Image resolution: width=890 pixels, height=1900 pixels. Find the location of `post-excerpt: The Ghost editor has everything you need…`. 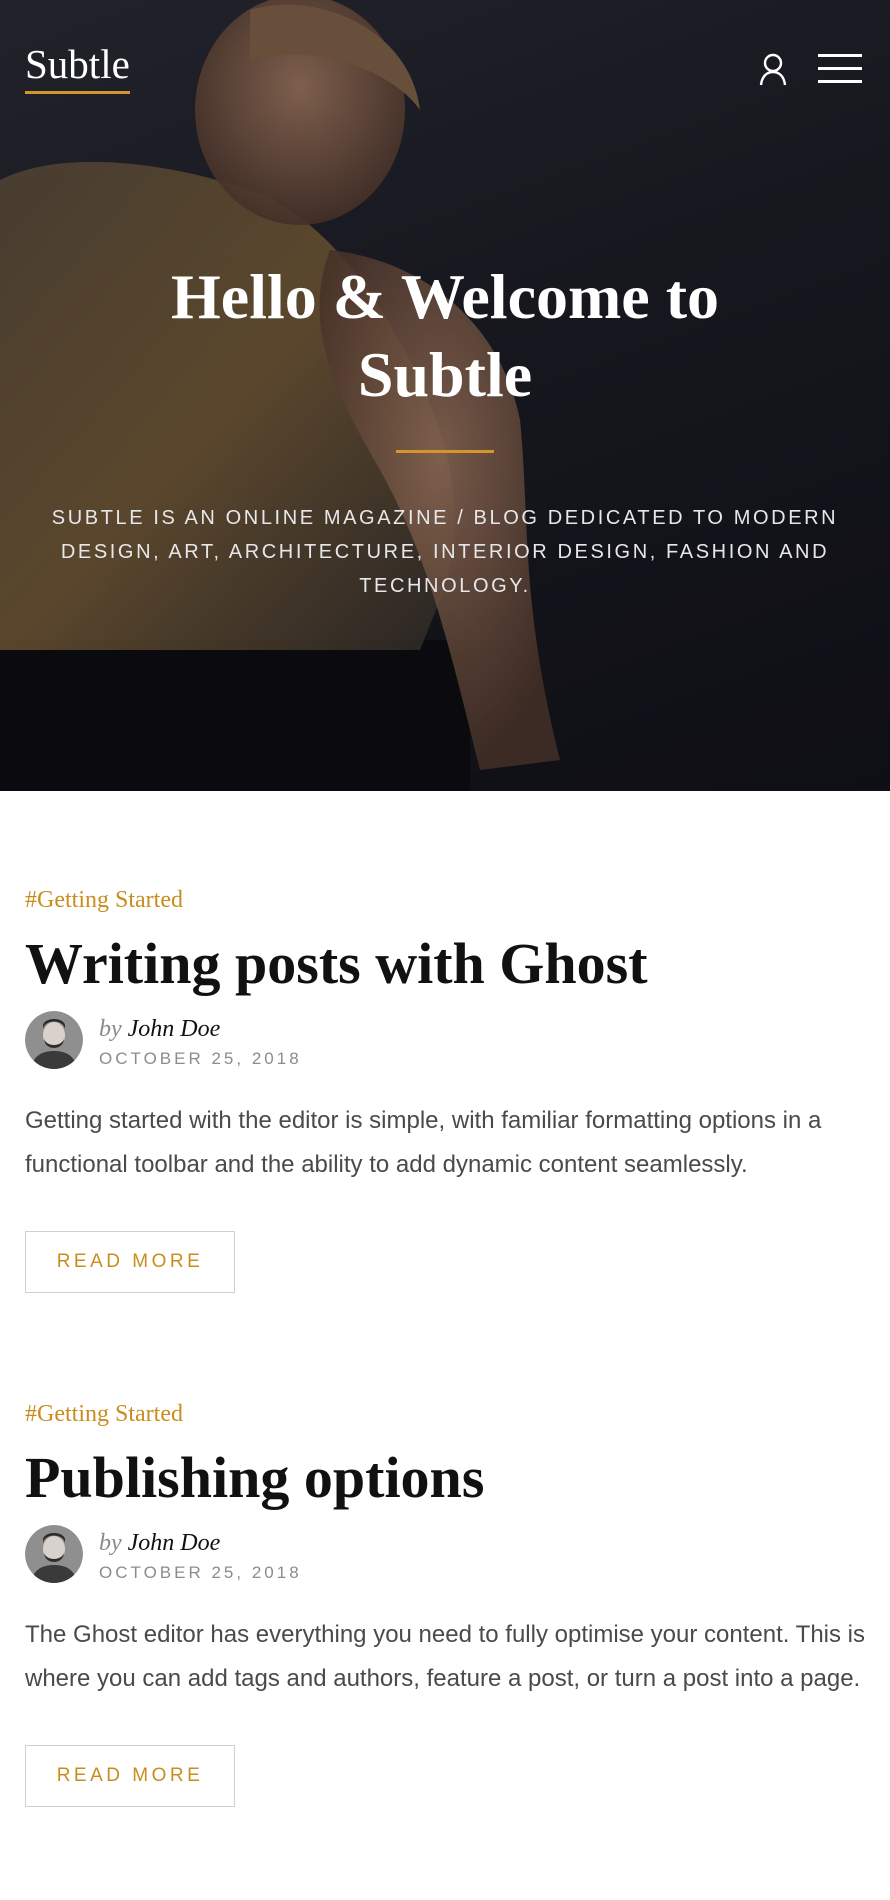

post-excerpt: The Ghost editor has everything you need… is located at coordinates (445, 1656).